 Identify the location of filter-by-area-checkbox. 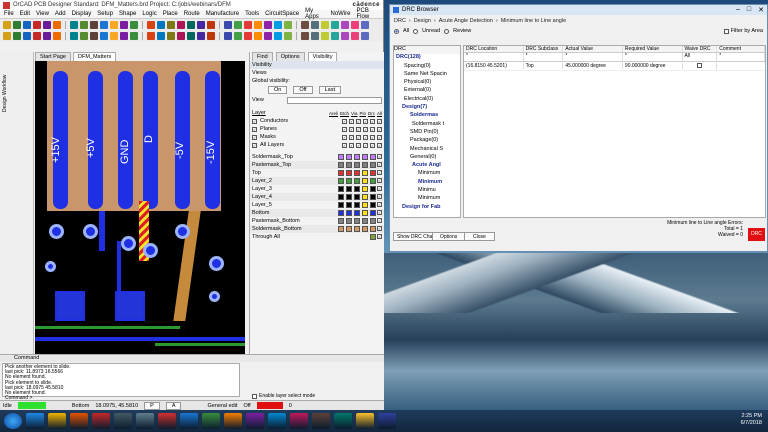
(726, 31).